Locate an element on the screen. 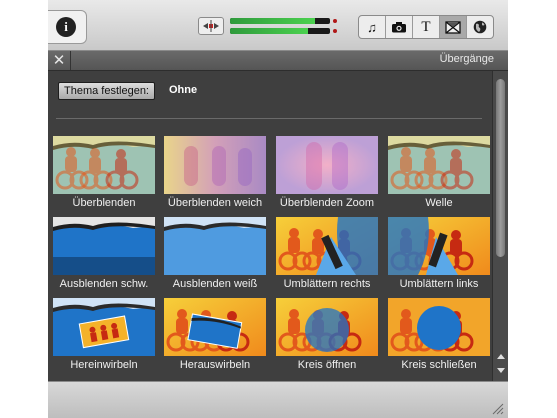 This screenshot has height=418, width=557. transition-thumbnail-crossfade-soft is located at coordinates (215, 165).